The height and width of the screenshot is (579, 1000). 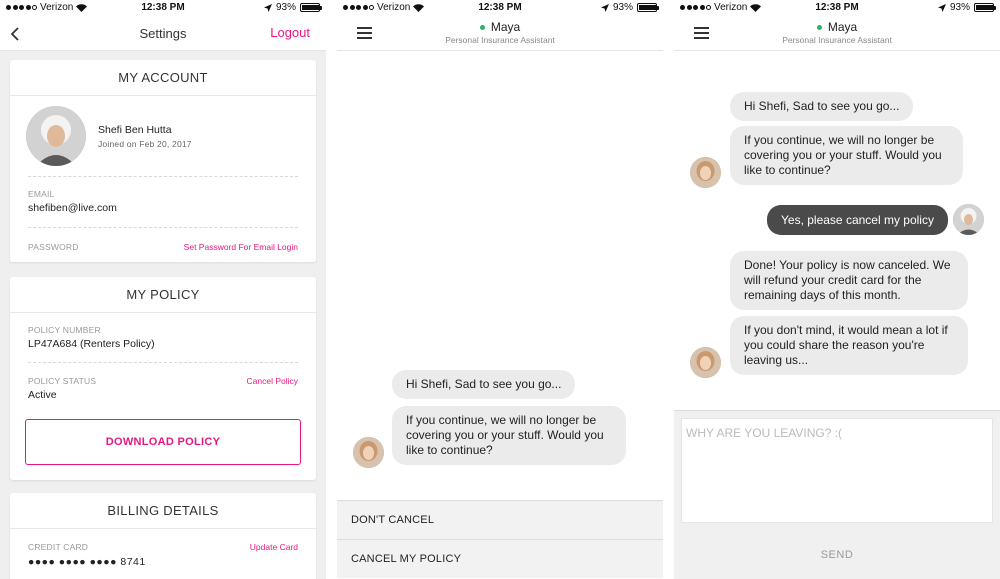 I want to click on update-card-link: Update Card, so click(x=274, y=547).